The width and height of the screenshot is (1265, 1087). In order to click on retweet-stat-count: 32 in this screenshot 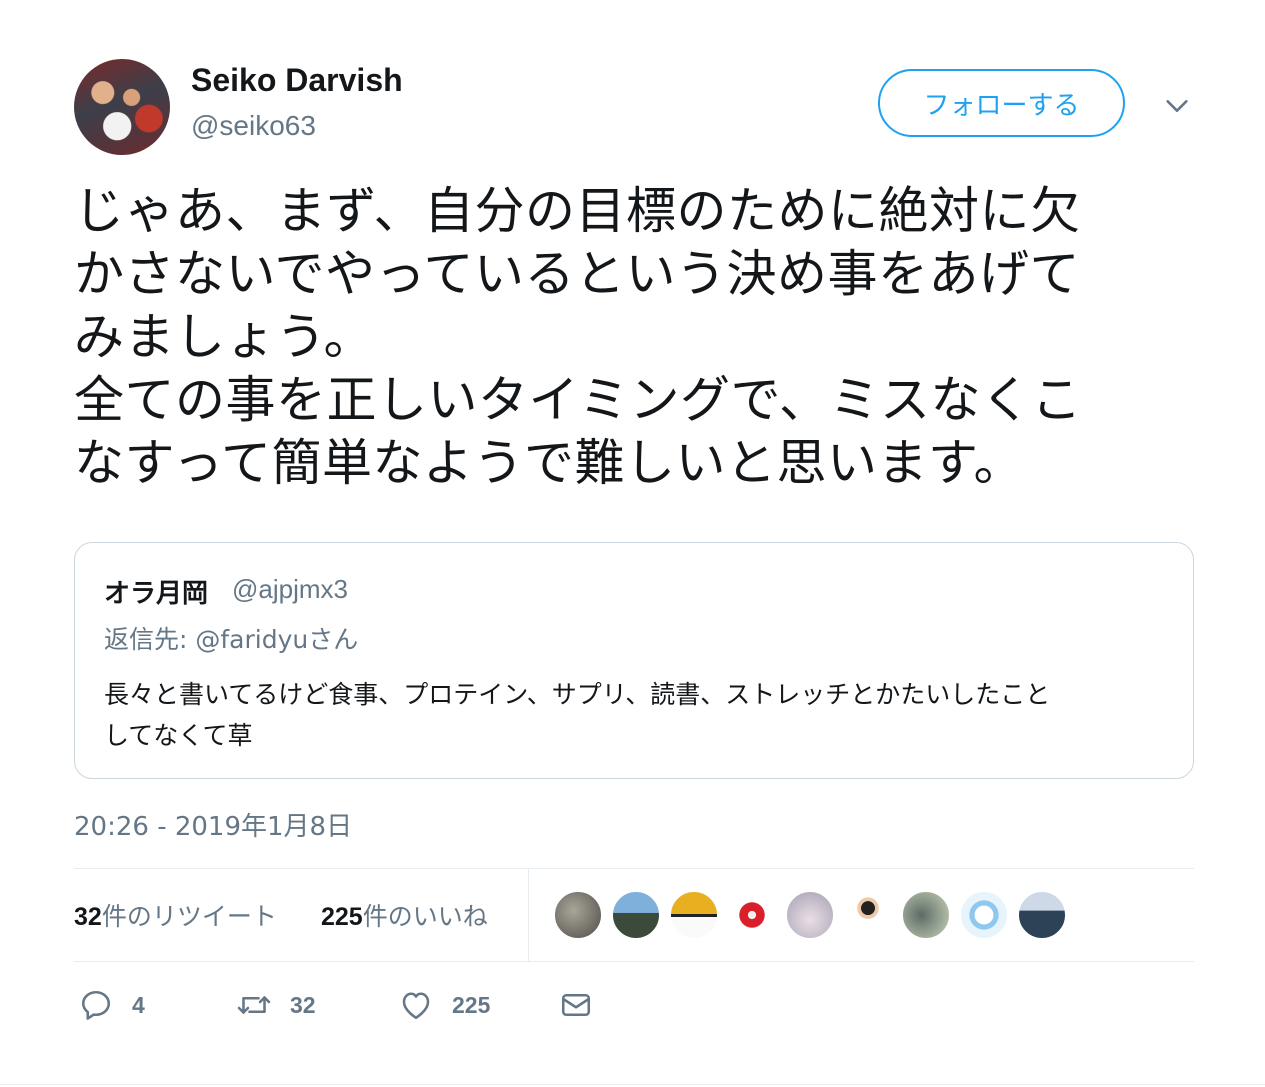, I will do `click(88, 917)`.